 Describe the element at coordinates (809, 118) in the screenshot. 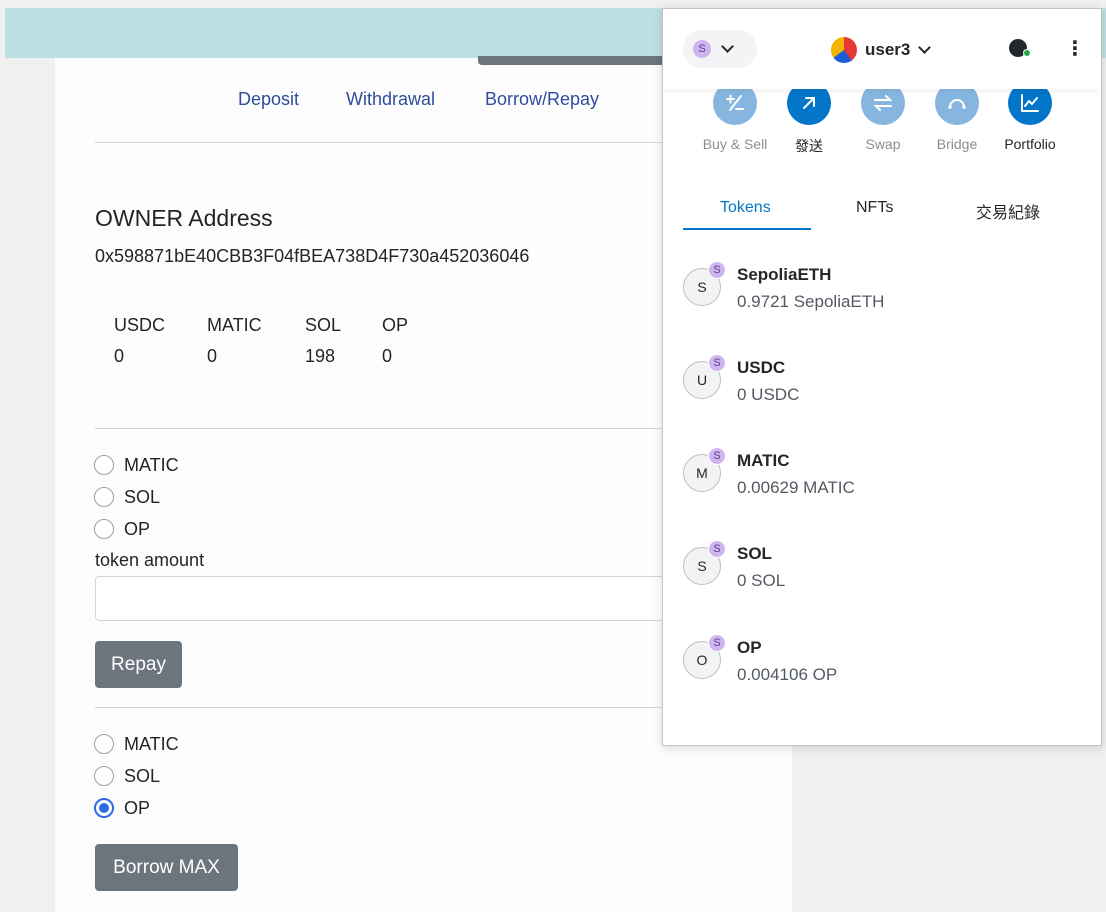

I see `action-send: 發送` at that location.